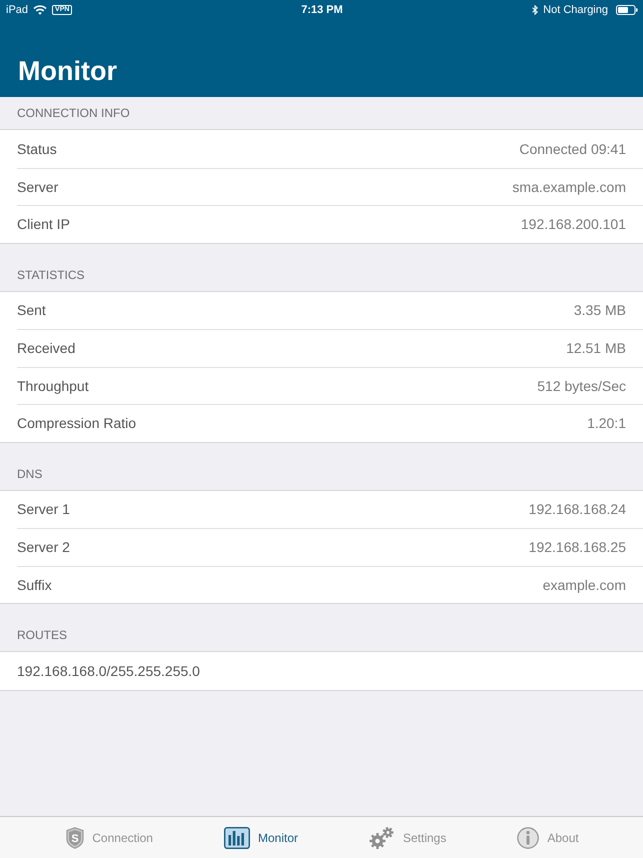 Image resolution: width=643 pixels, height=858 pixels. Describe the element at coordinates (109, 837) in the screenshot. I see `tab-button: S Connection` at that location.